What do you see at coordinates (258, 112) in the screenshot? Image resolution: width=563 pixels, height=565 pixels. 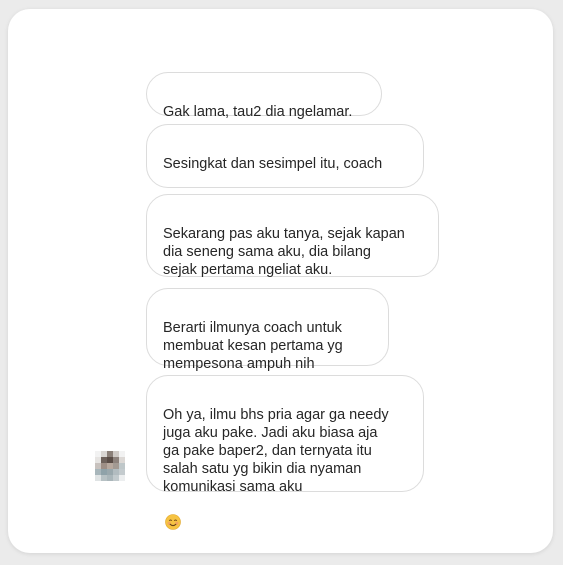 I see `message-text: Gak lama, tau2 dia ngelamar.` at bounding box center [258, 112].